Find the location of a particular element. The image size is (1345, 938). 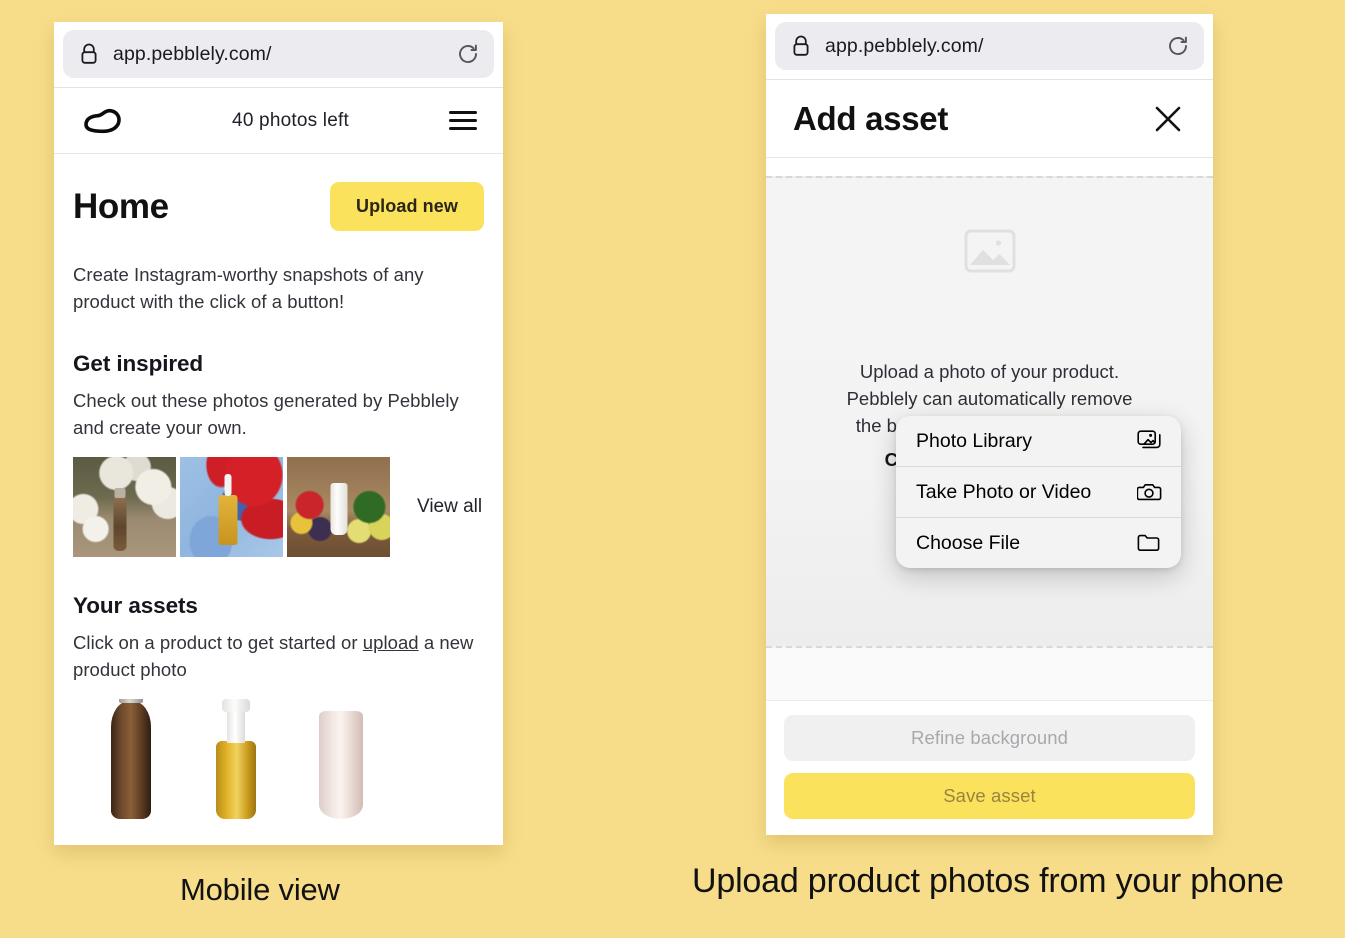

dropzone-line-2: Pebblely can automatically remove is located at coordinates (989, 398).